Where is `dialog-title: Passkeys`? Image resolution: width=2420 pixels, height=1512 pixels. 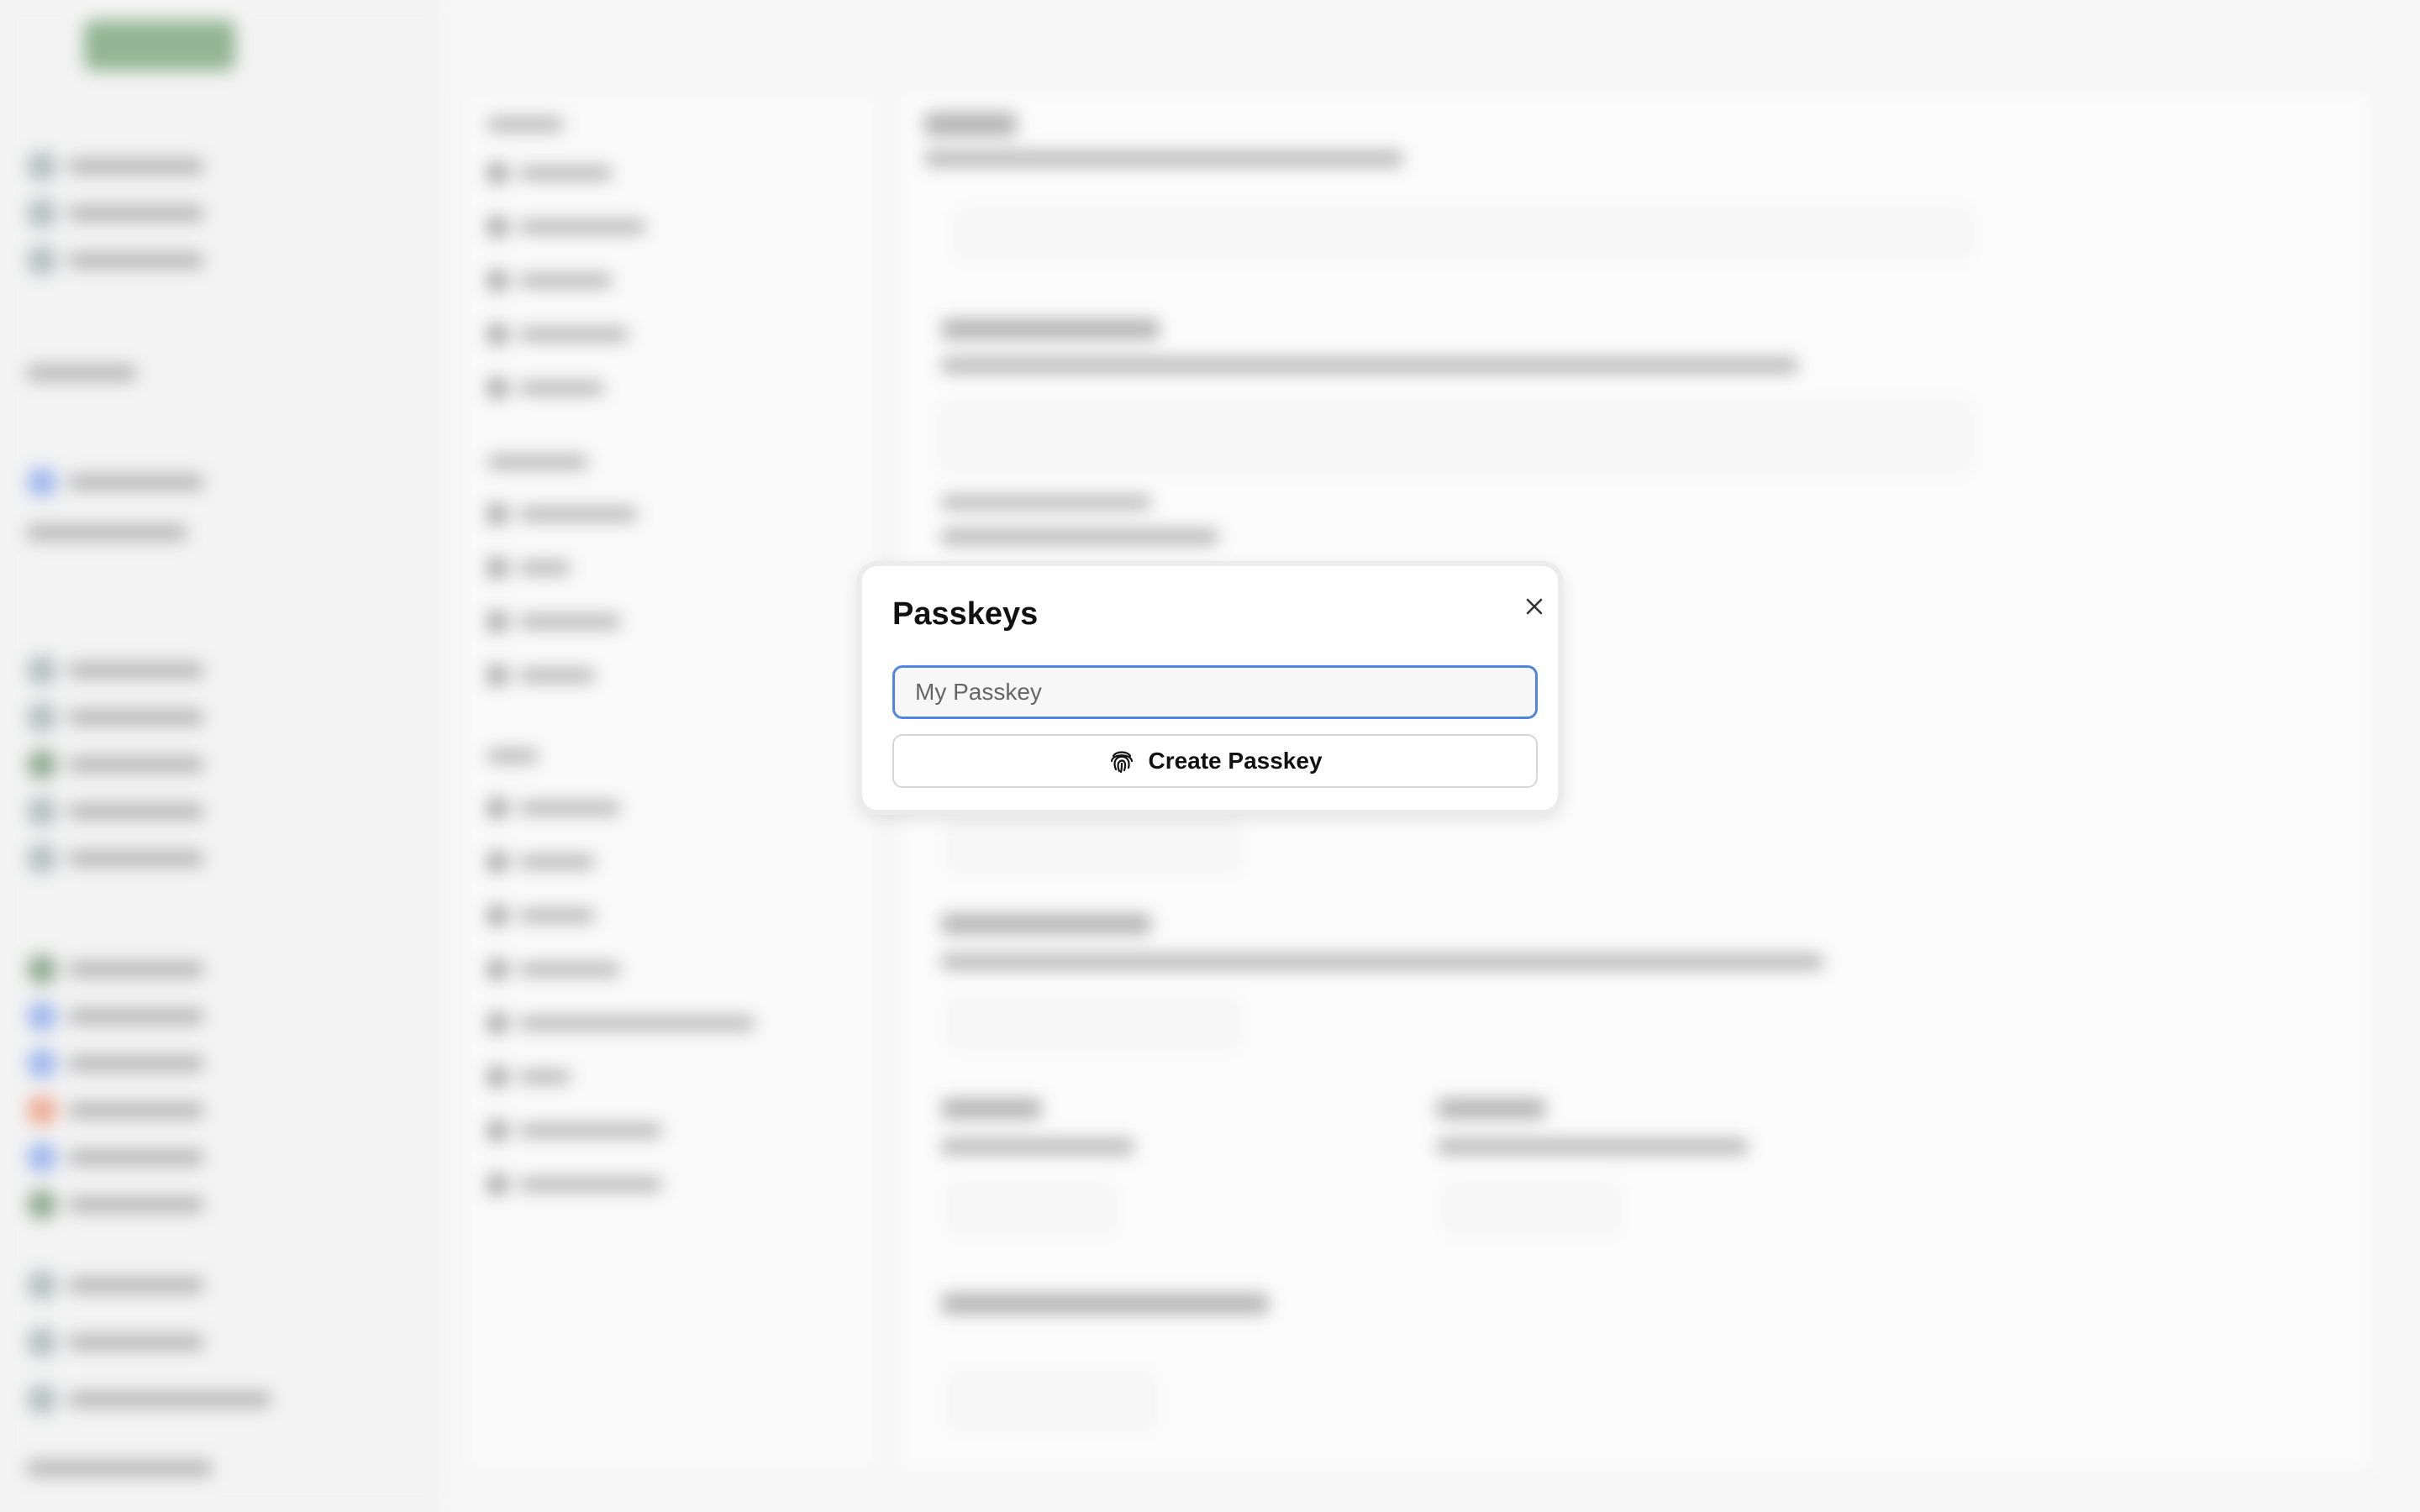
dialog-title: Passkeys is located at coordinates (965, 614).